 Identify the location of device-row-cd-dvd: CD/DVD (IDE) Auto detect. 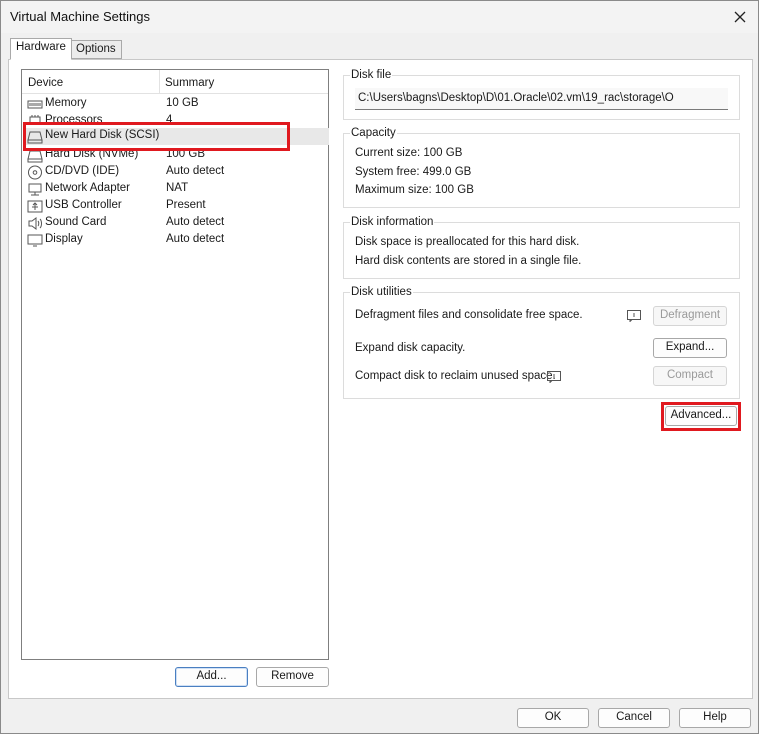
(176, 172).